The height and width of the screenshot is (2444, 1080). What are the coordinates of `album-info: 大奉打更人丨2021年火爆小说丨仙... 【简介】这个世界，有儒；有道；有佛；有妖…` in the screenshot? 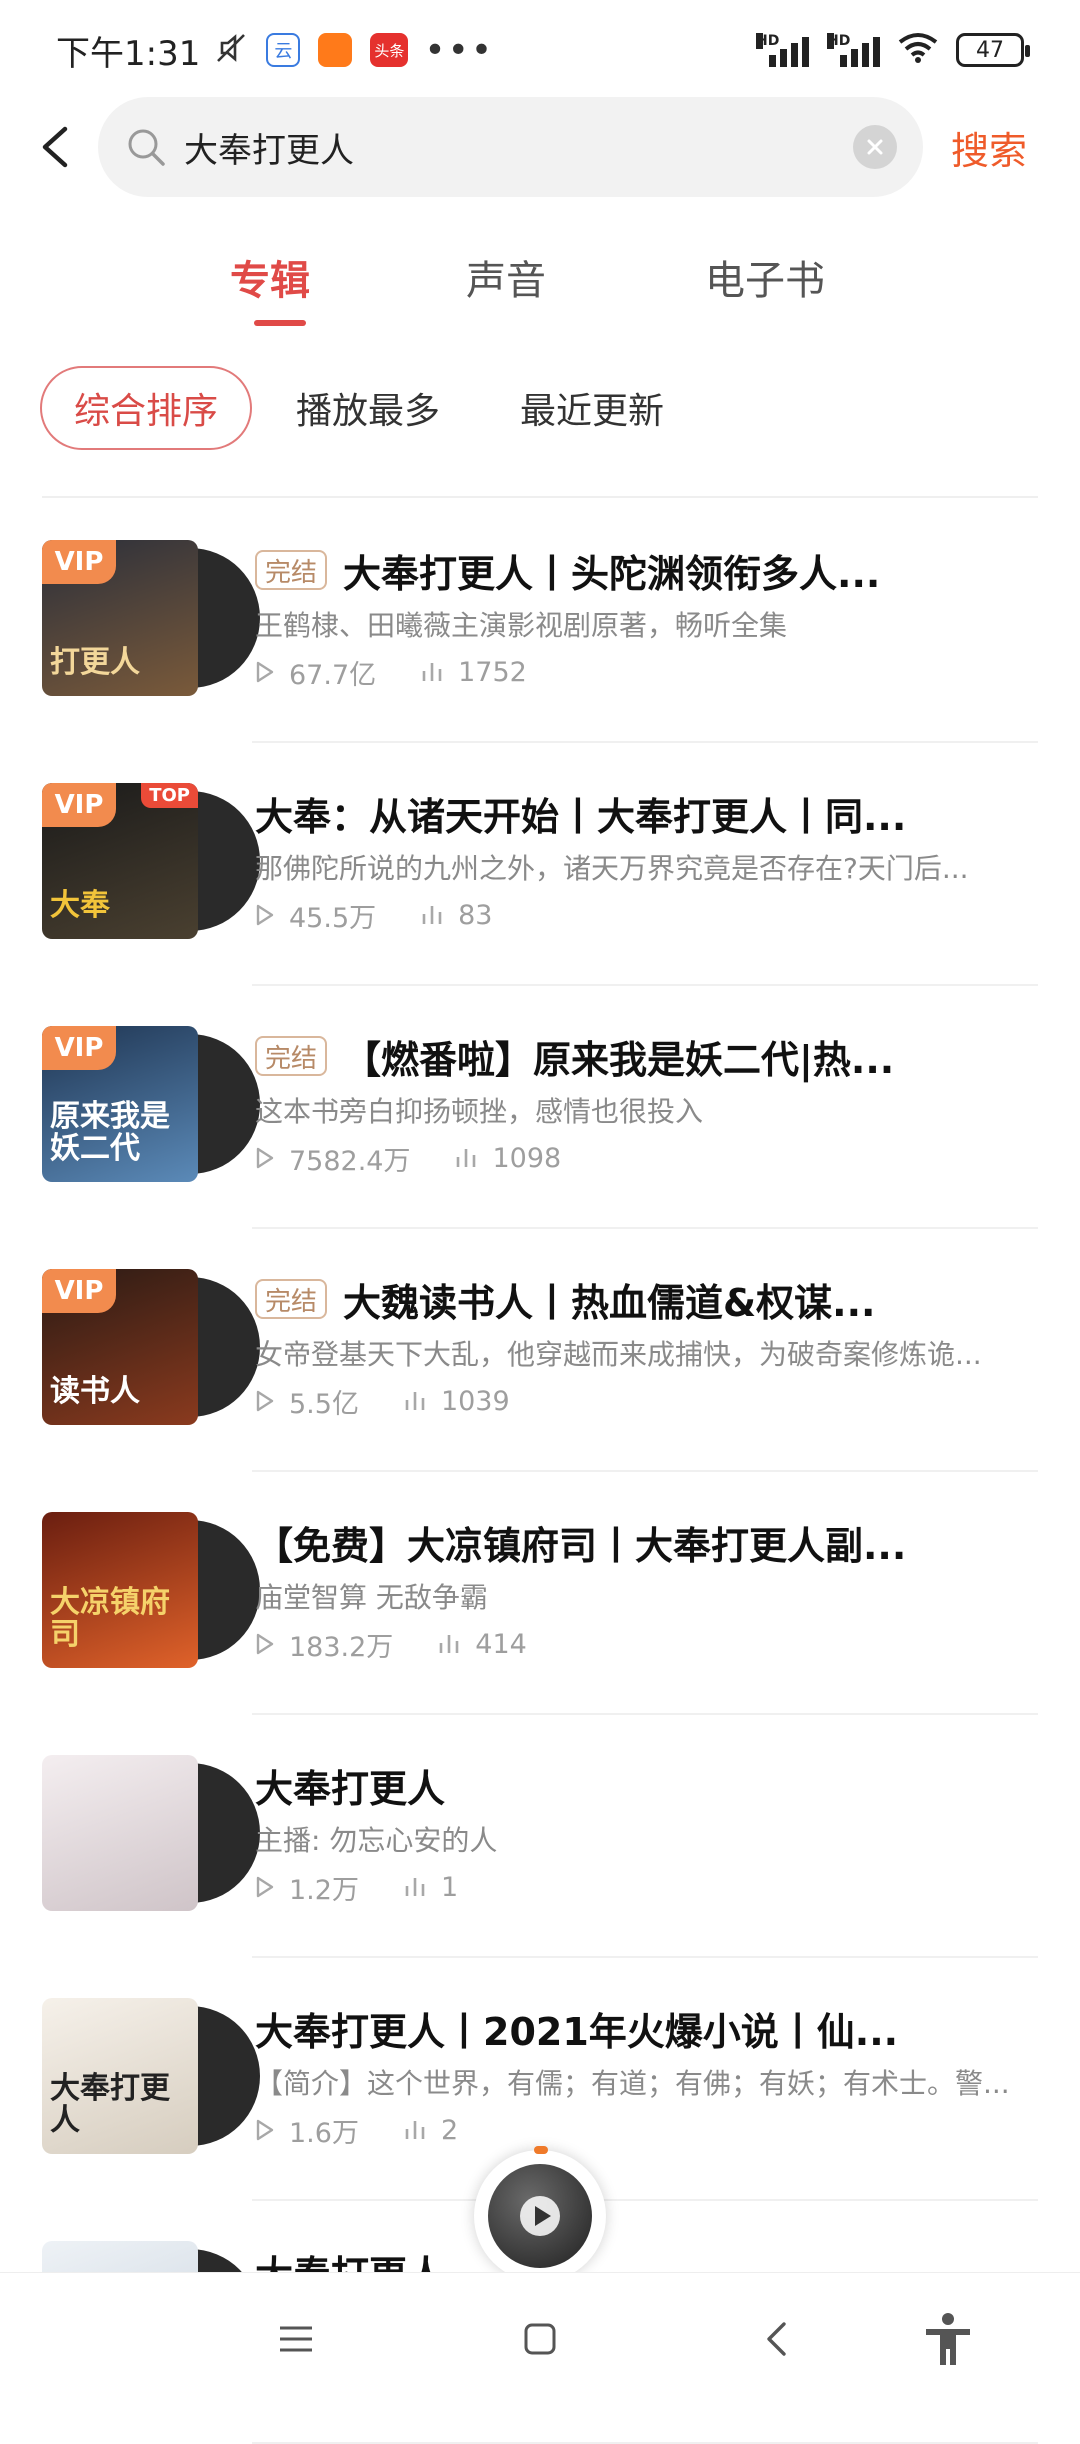 It's located at (650, 2075).